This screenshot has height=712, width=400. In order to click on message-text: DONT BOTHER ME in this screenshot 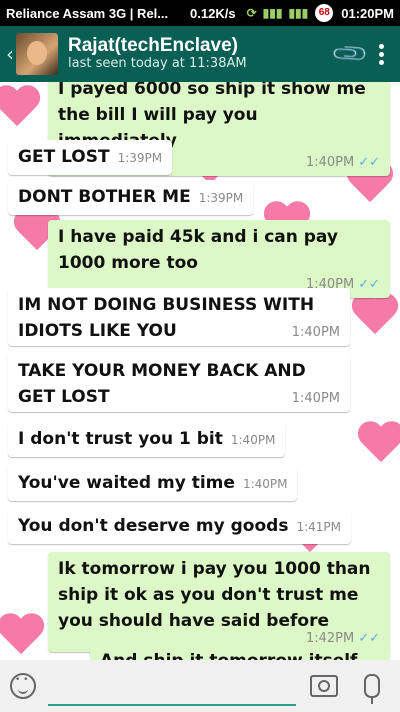, I will do `click(104, 197)`.